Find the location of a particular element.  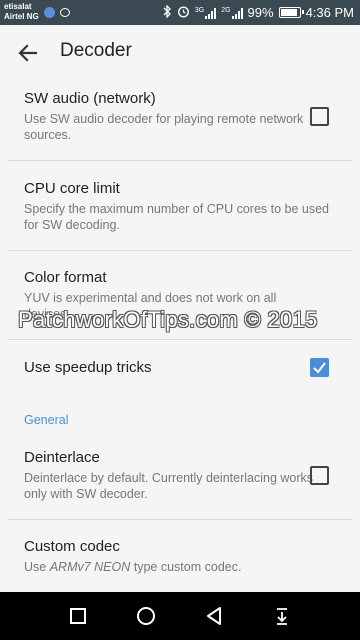

recents-button is located at coordinates (78, 616).